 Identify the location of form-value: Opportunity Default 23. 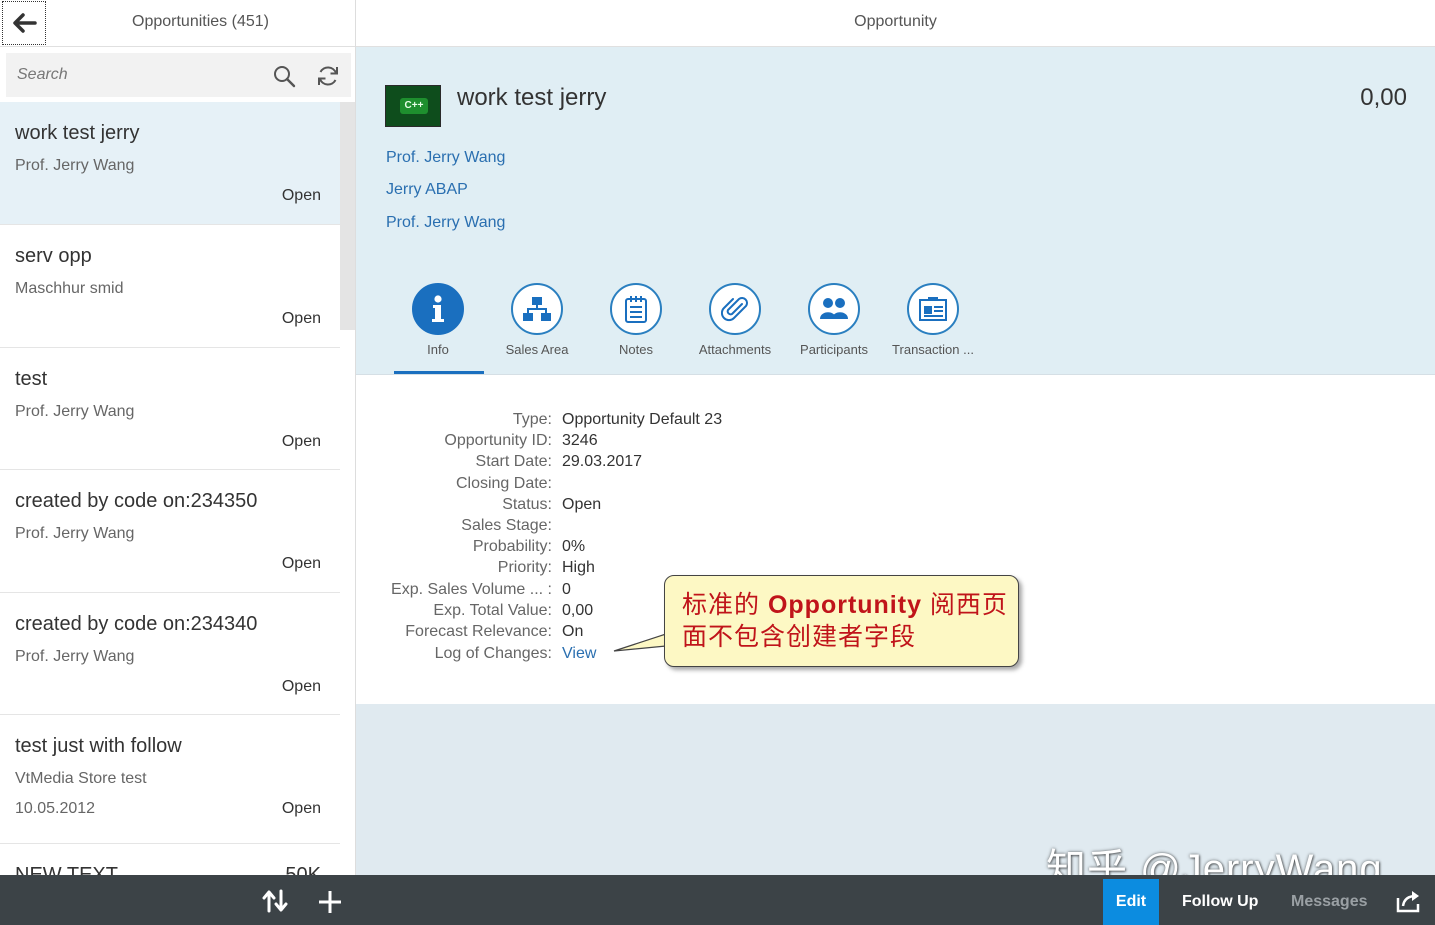
(642, 419).